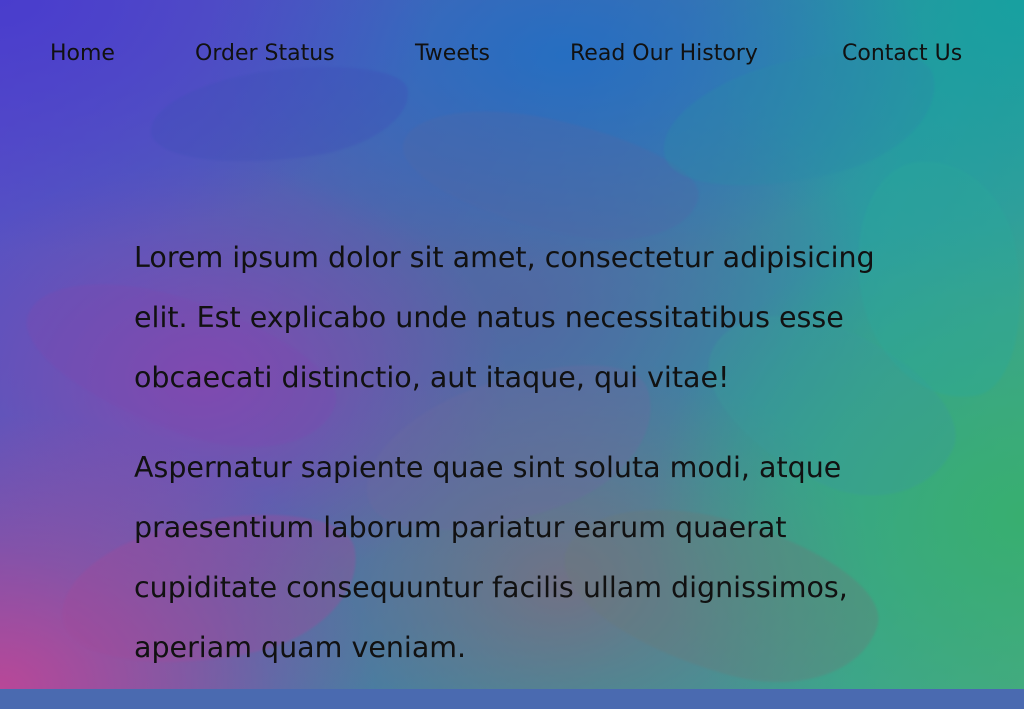  Describe the element at coordinates (82, 54) in the screenshot. I see `nav-link-home: Home` at that location.